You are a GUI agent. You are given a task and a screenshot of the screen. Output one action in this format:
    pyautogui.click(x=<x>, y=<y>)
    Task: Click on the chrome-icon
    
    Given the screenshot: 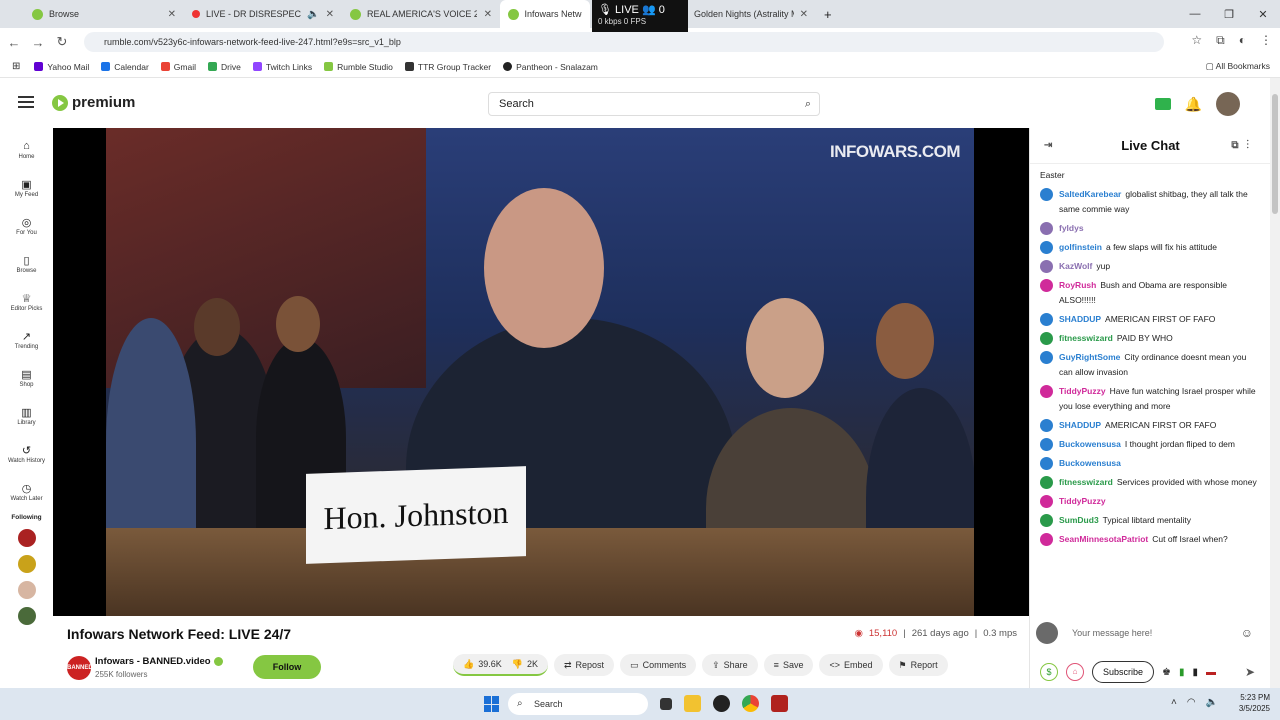 What is the action you would take?
    pyautogui.click(x=750, y=703)
    